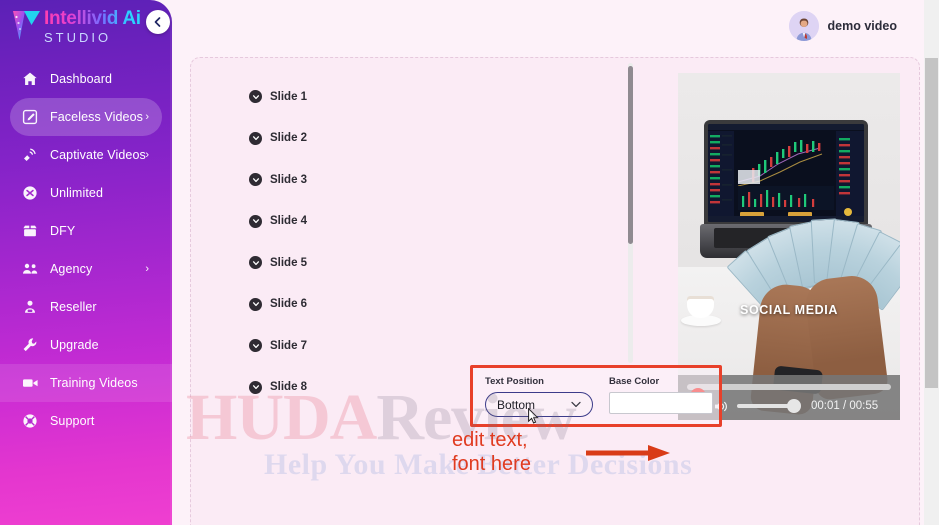  Describe the element at coordinates (81, 79) in the screenshot. I see `sidebar-item-label: Dashboard` at that location.